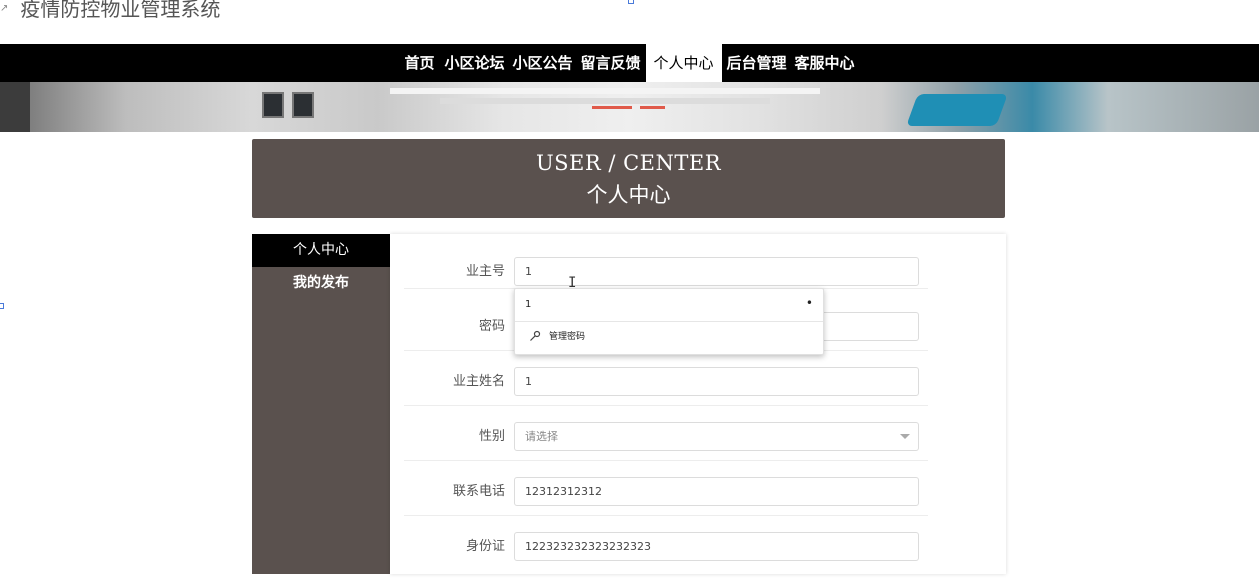  I want to click on form-row-owner-id: 业主号 1, so click(666, 261).